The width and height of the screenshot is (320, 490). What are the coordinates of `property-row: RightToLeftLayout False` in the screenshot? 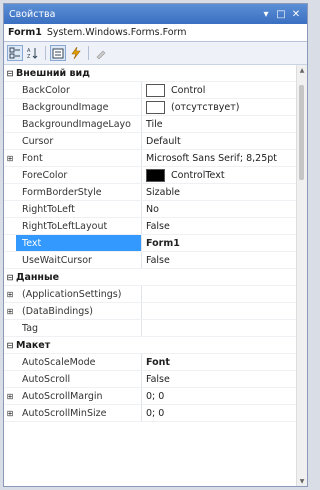 It's located at (150, 226).